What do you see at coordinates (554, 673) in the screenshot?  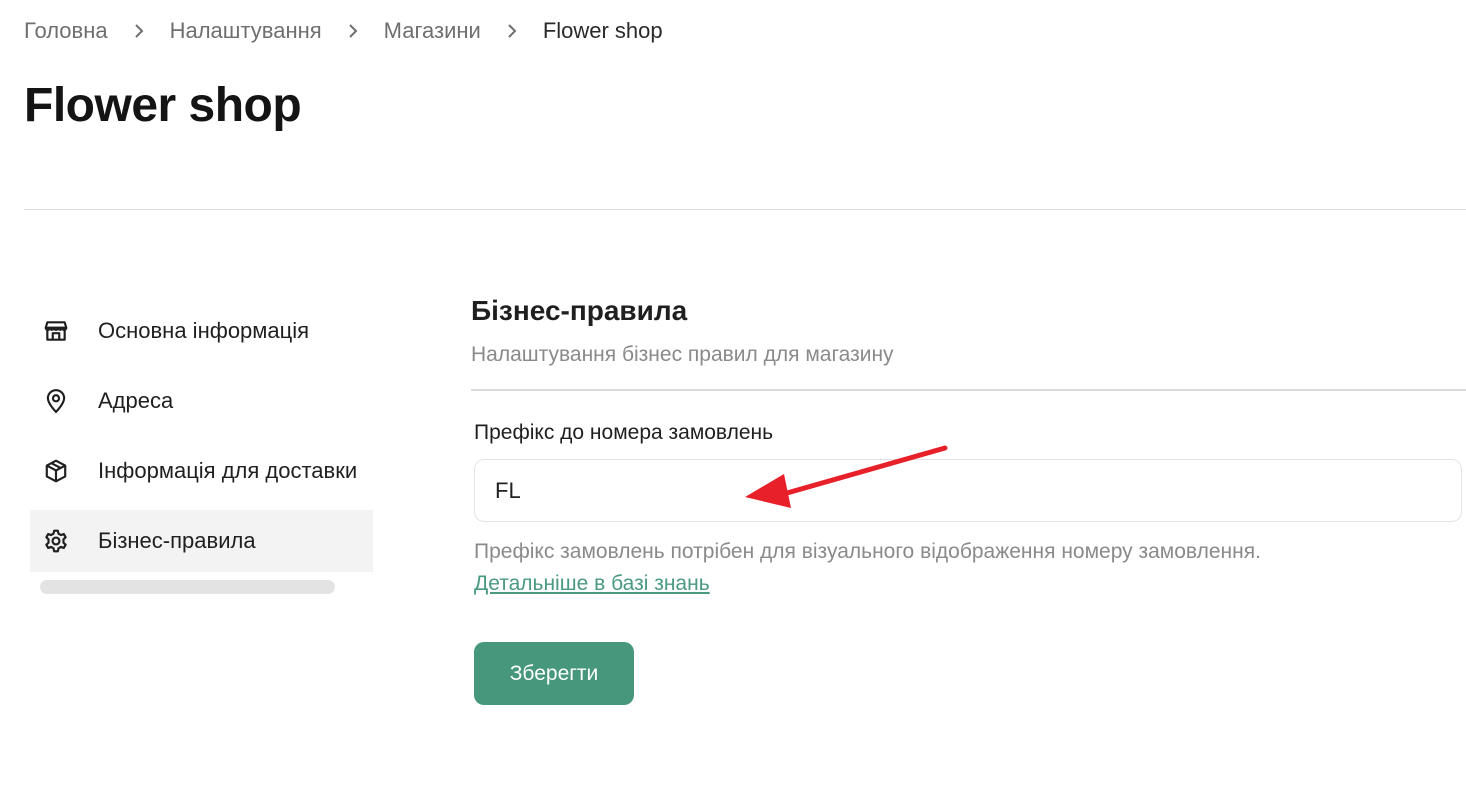 I see `save-button: Зберегти` at bounding box center [554, 673].